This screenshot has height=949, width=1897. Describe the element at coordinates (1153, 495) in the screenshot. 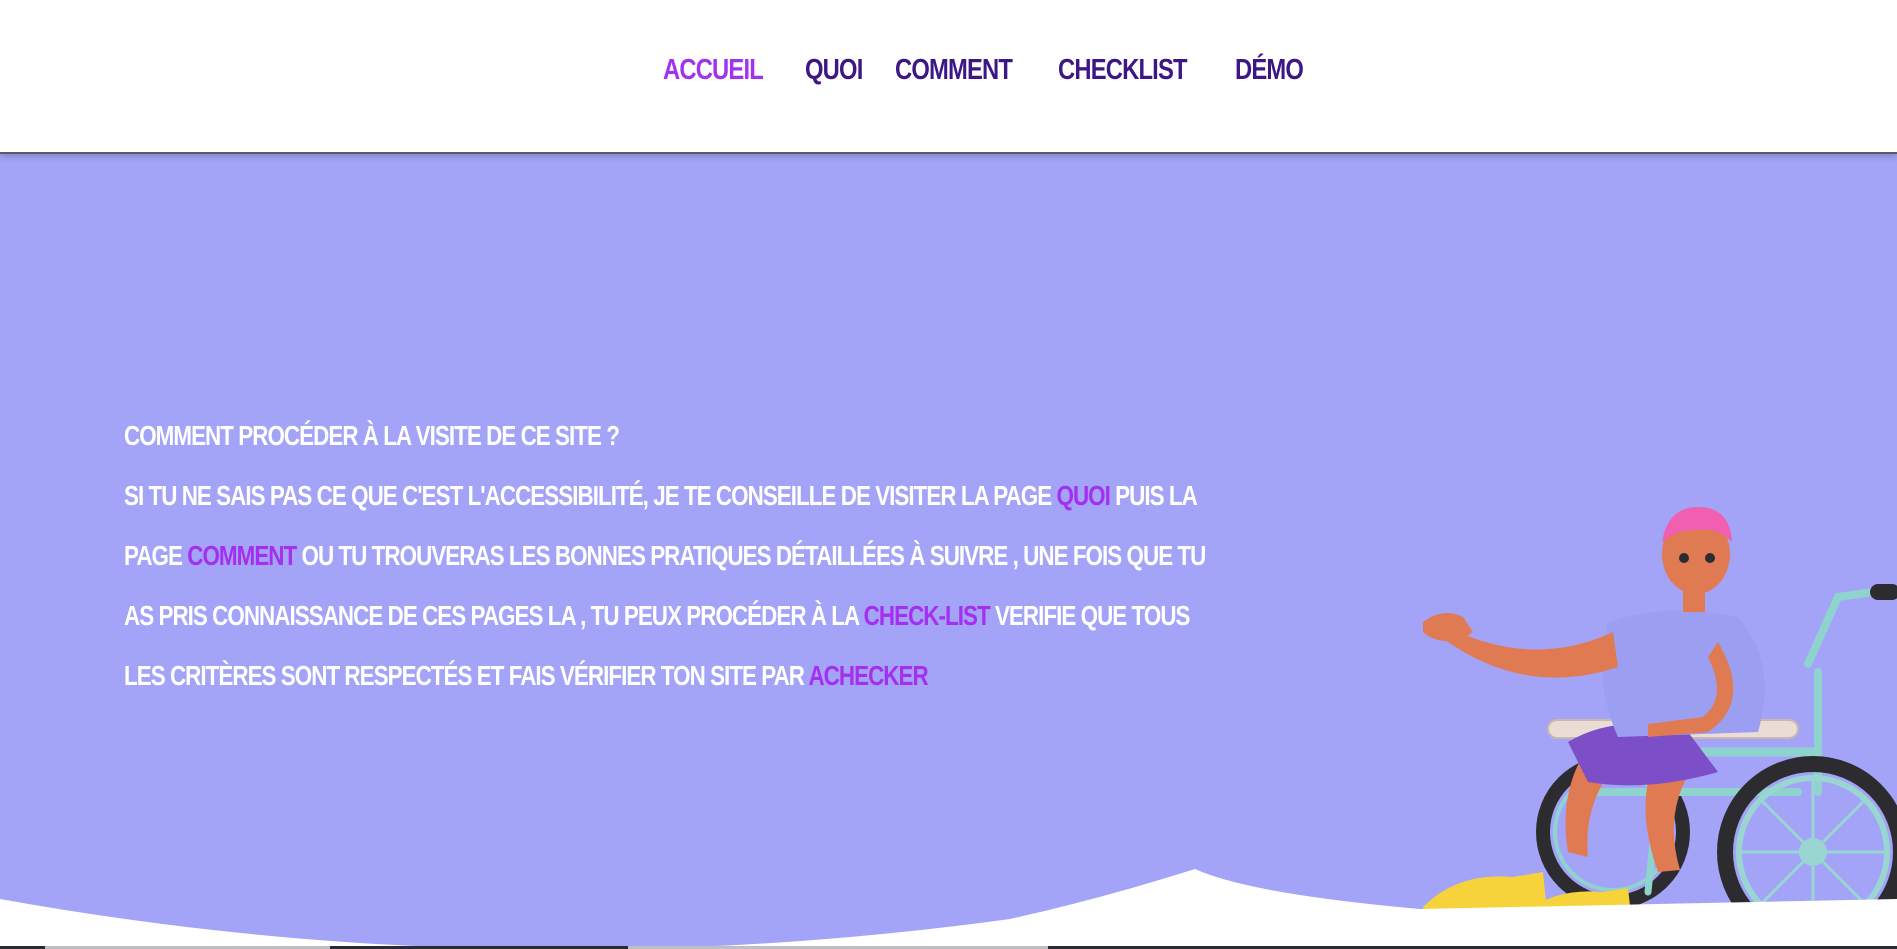

I see `intro-line-1-end: PUIS LA` at that location.